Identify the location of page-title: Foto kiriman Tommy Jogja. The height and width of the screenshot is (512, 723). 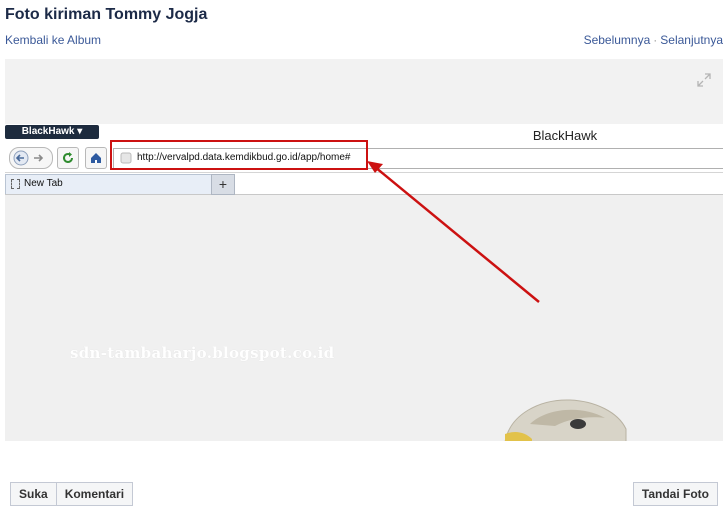
(106, 14).